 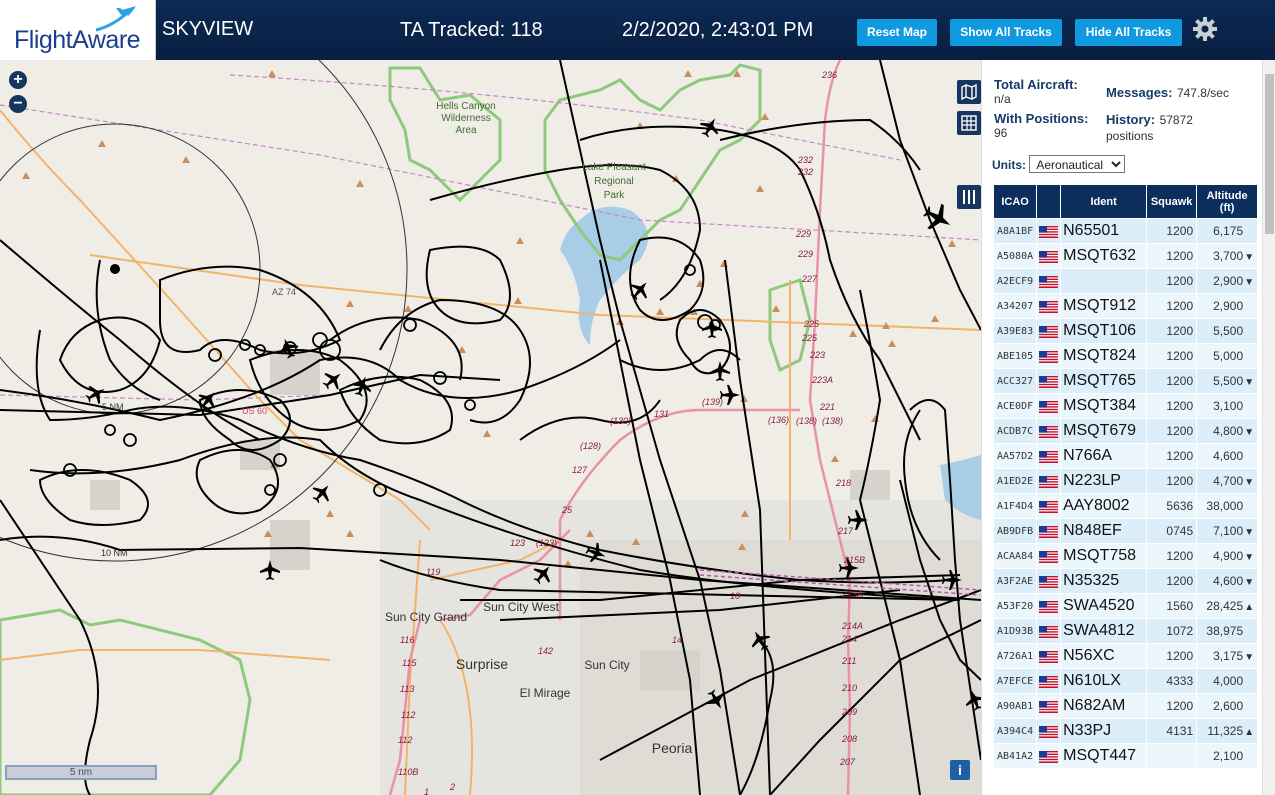 What do you see at coordinates (1269, 154) in the screenshot?
I see `scrollbar-thumb` at bounding box center [1269, 154].